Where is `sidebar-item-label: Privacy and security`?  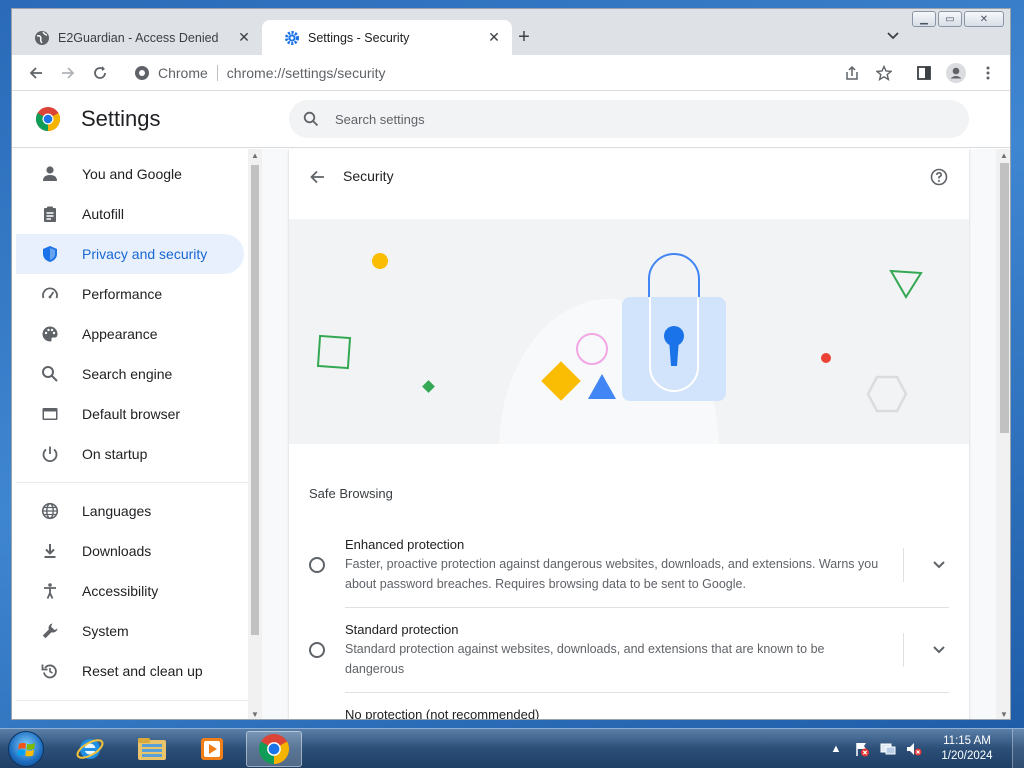
sidebar-item-label: Privacy and security is located at coordinates (145, 254).